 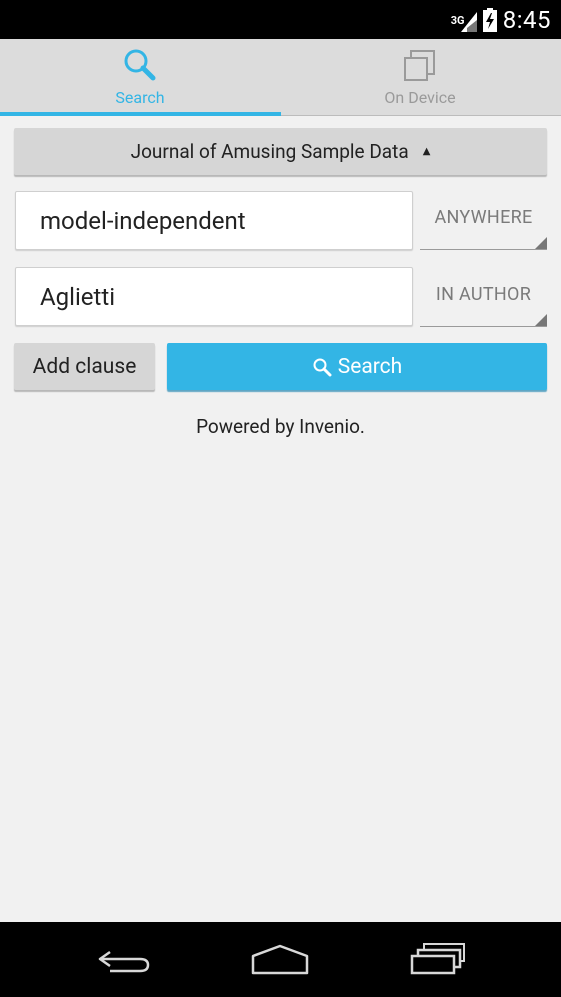 What do you see at coordinates (526, 19) in the screenshot?
I see `status-time: 8:45` at bounding box center [526, 19].